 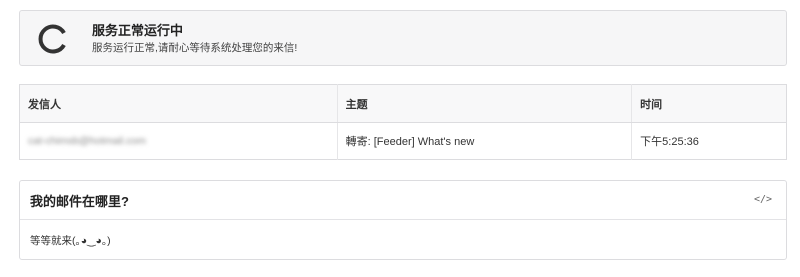 I want to click on cell-subject: 轉寄: [Feeder] What's new, so click(x=485, y=141).